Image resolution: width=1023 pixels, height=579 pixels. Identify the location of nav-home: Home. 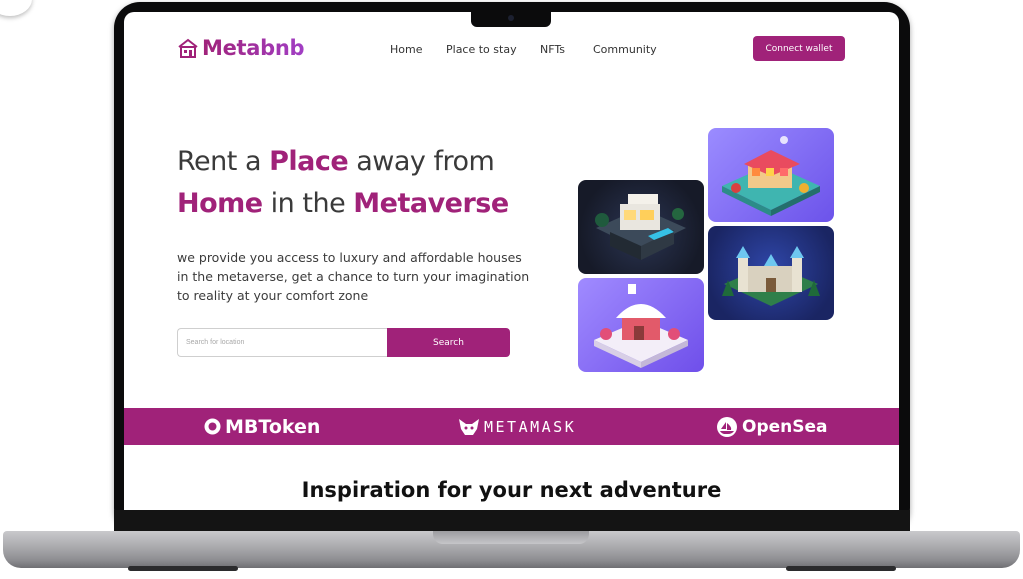
(406, 49).